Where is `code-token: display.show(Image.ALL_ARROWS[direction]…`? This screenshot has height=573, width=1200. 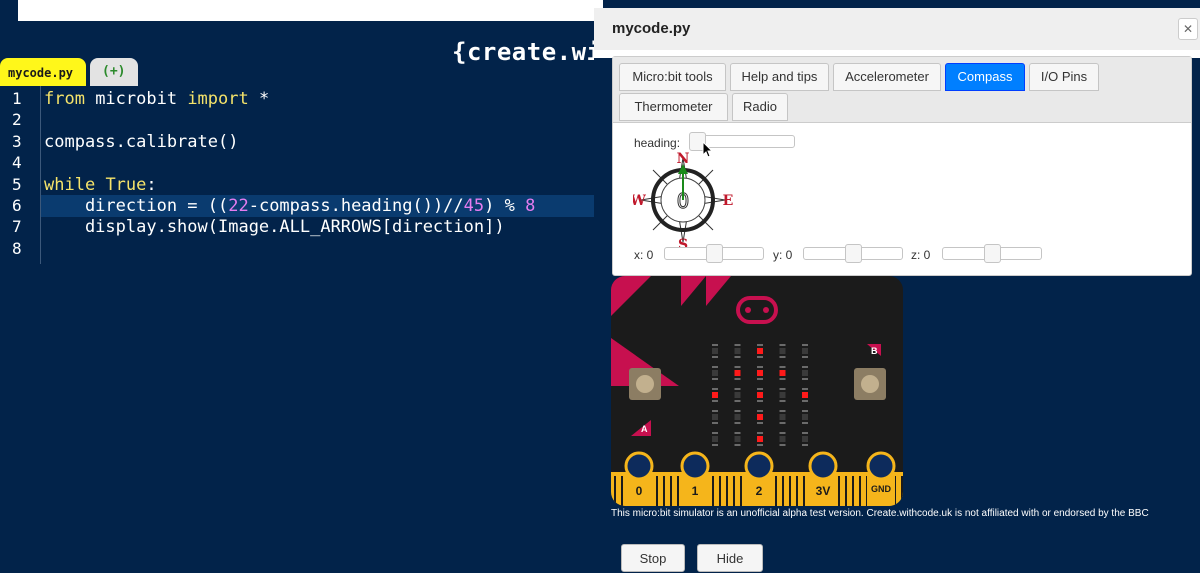
code-token: display.show(Image.ALL_ARROWS[direction]… is located at coordinates (274, 227).